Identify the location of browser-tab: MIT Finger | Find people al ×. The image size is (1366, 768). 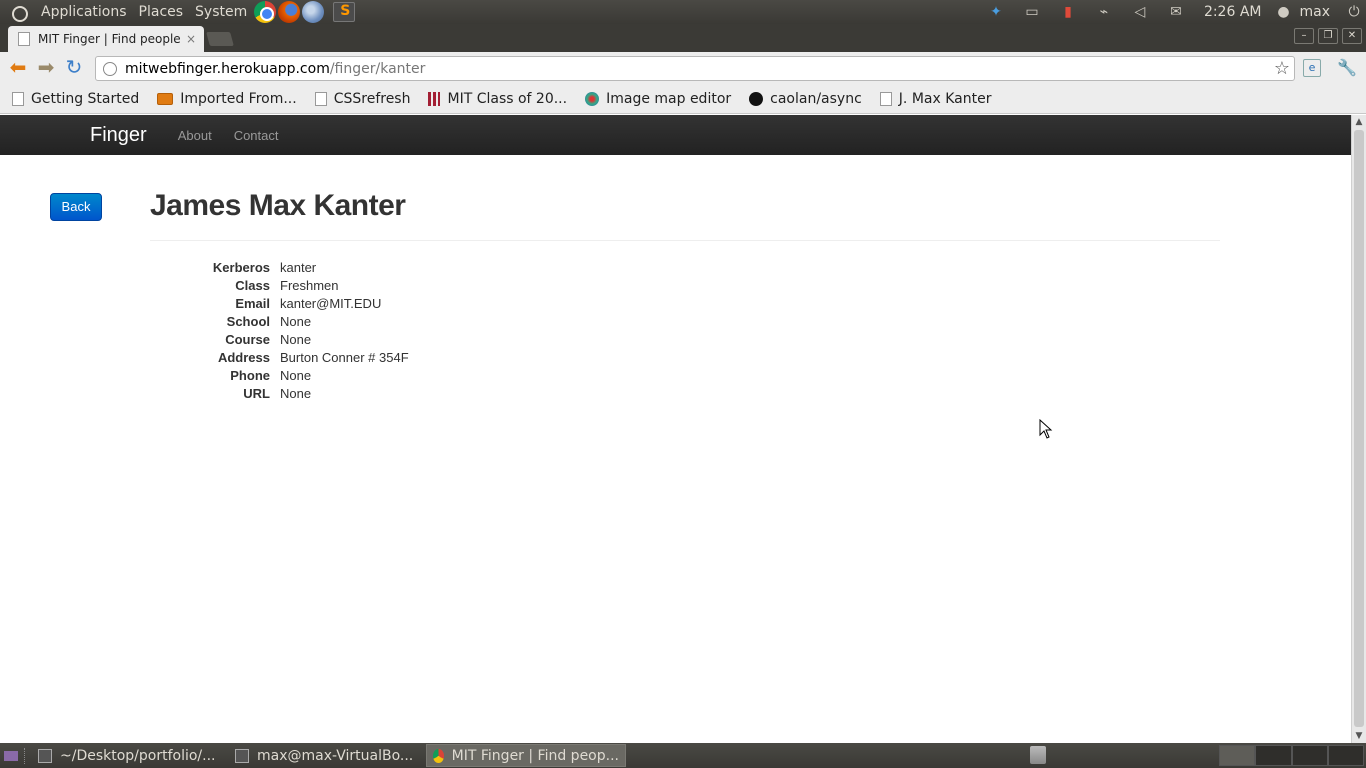
(106, 39).